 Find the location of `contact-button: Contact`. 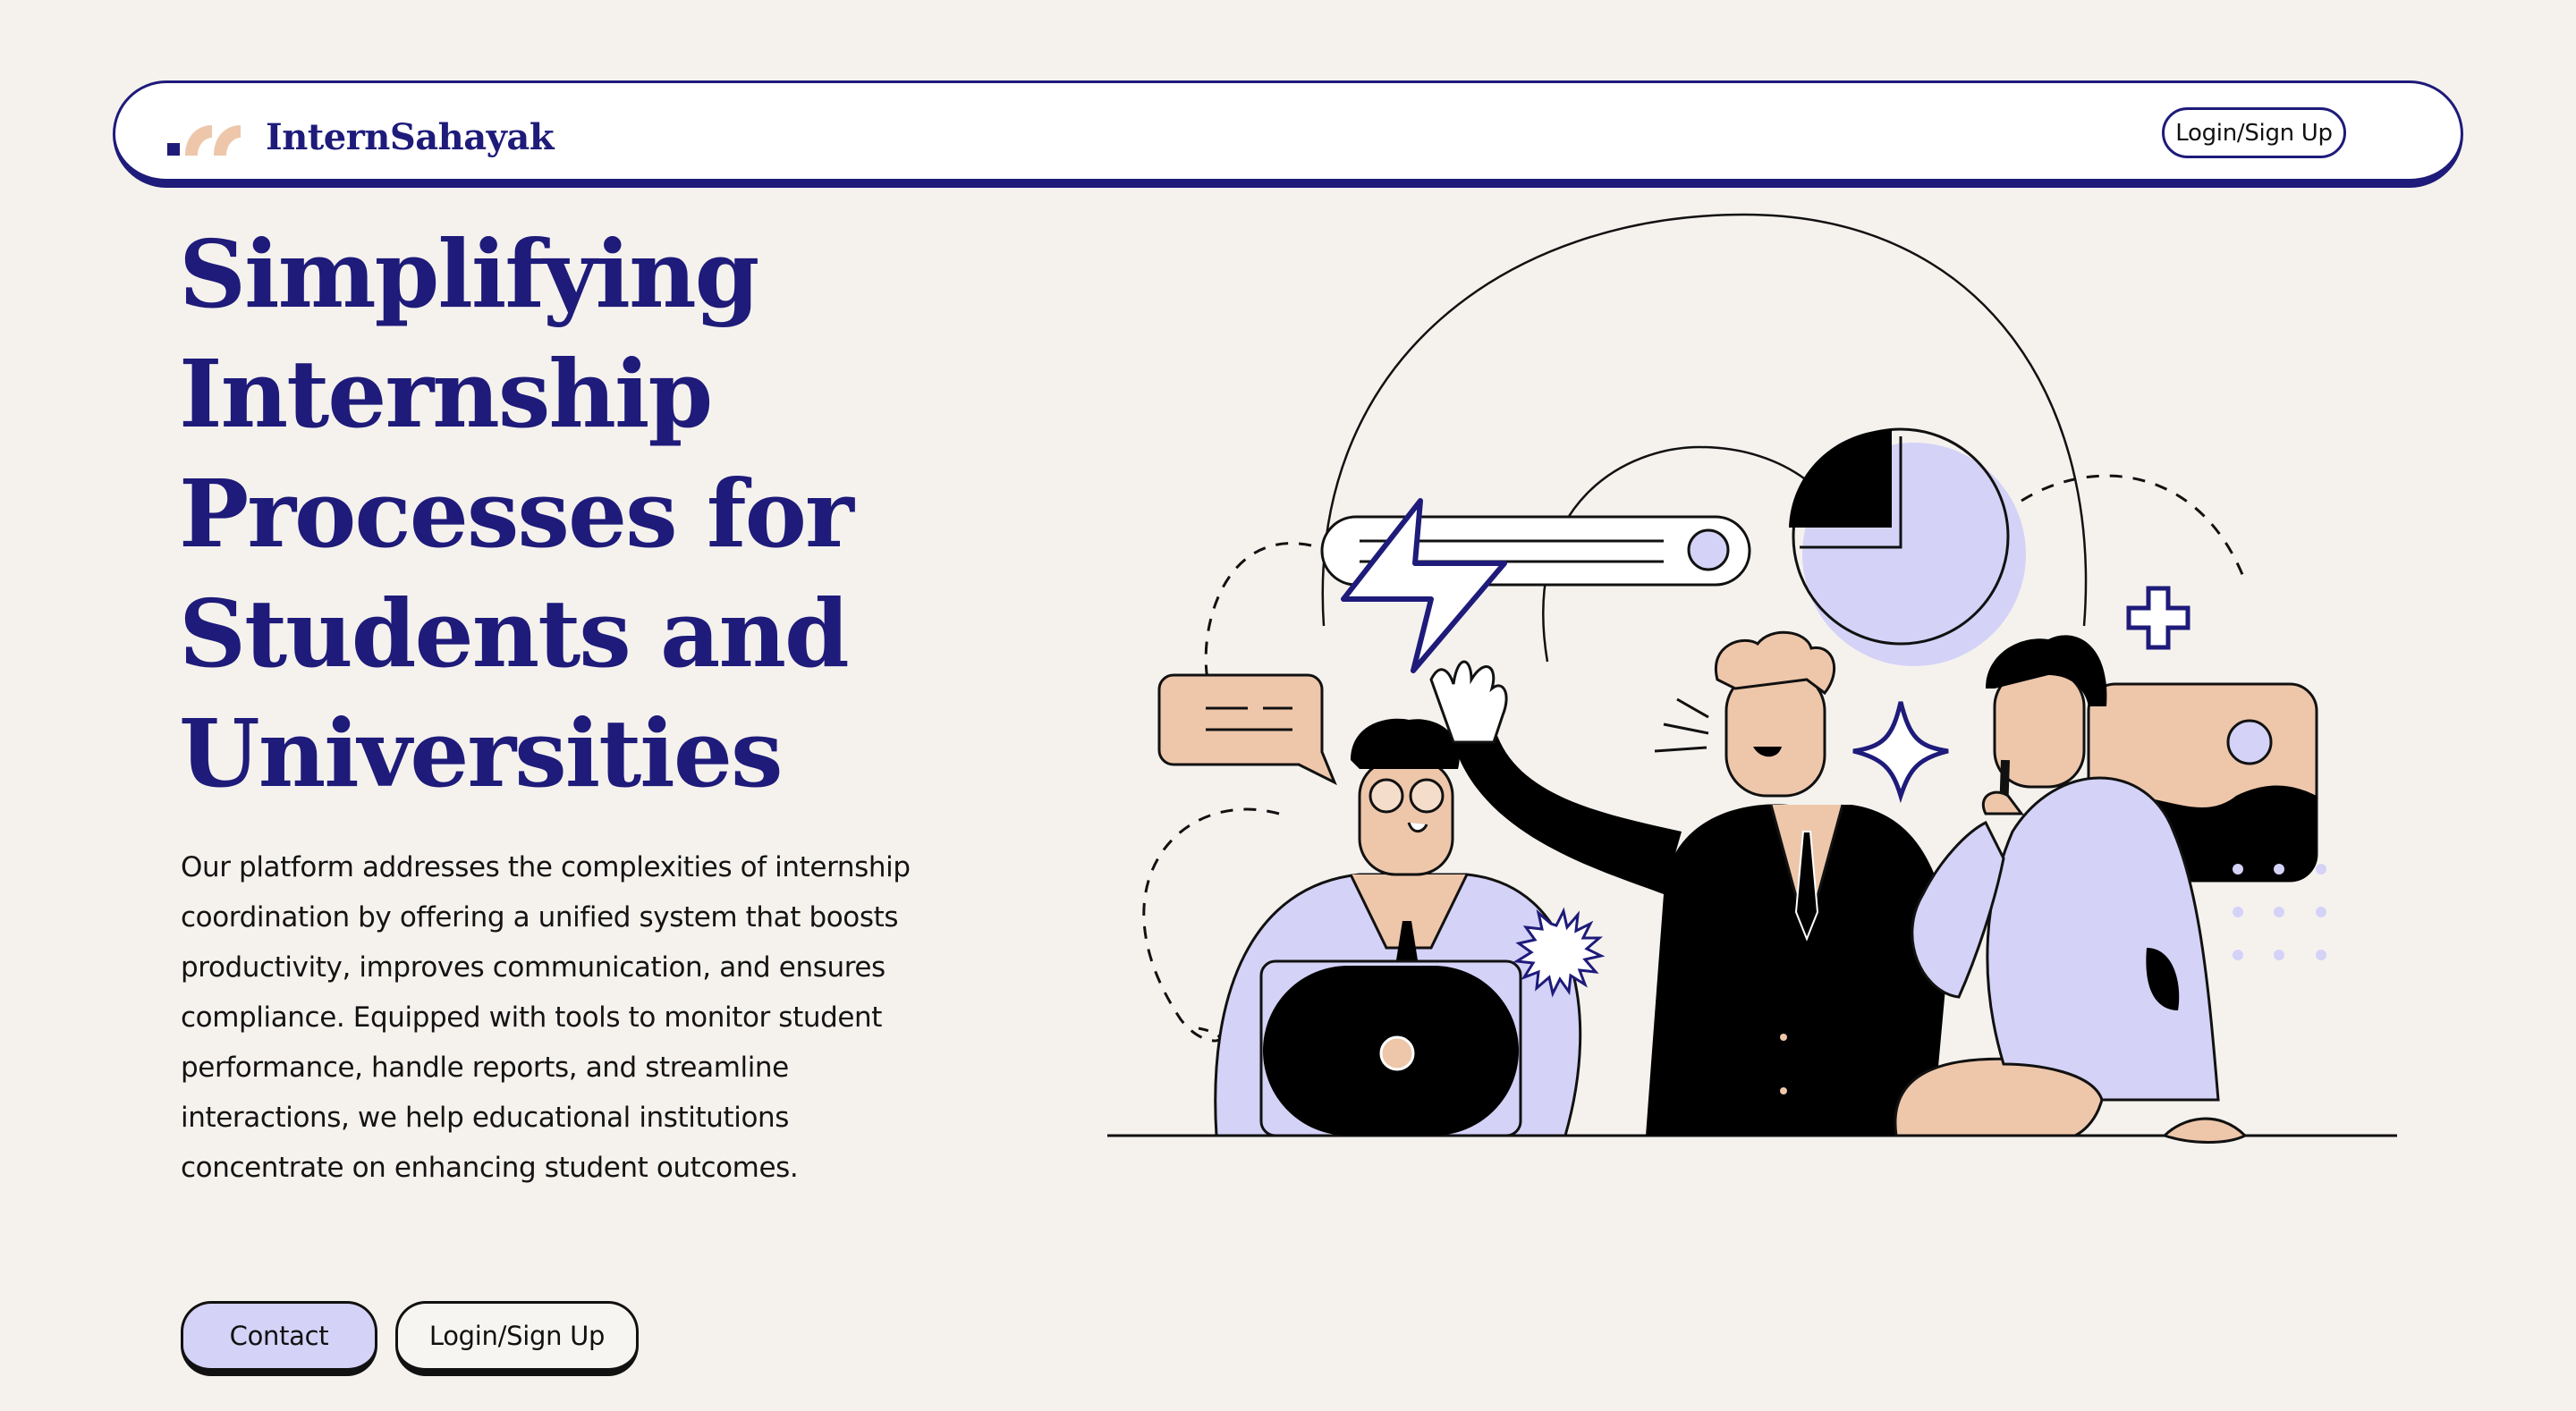

contact-button: Contact is located at coordinates (279, 1339).